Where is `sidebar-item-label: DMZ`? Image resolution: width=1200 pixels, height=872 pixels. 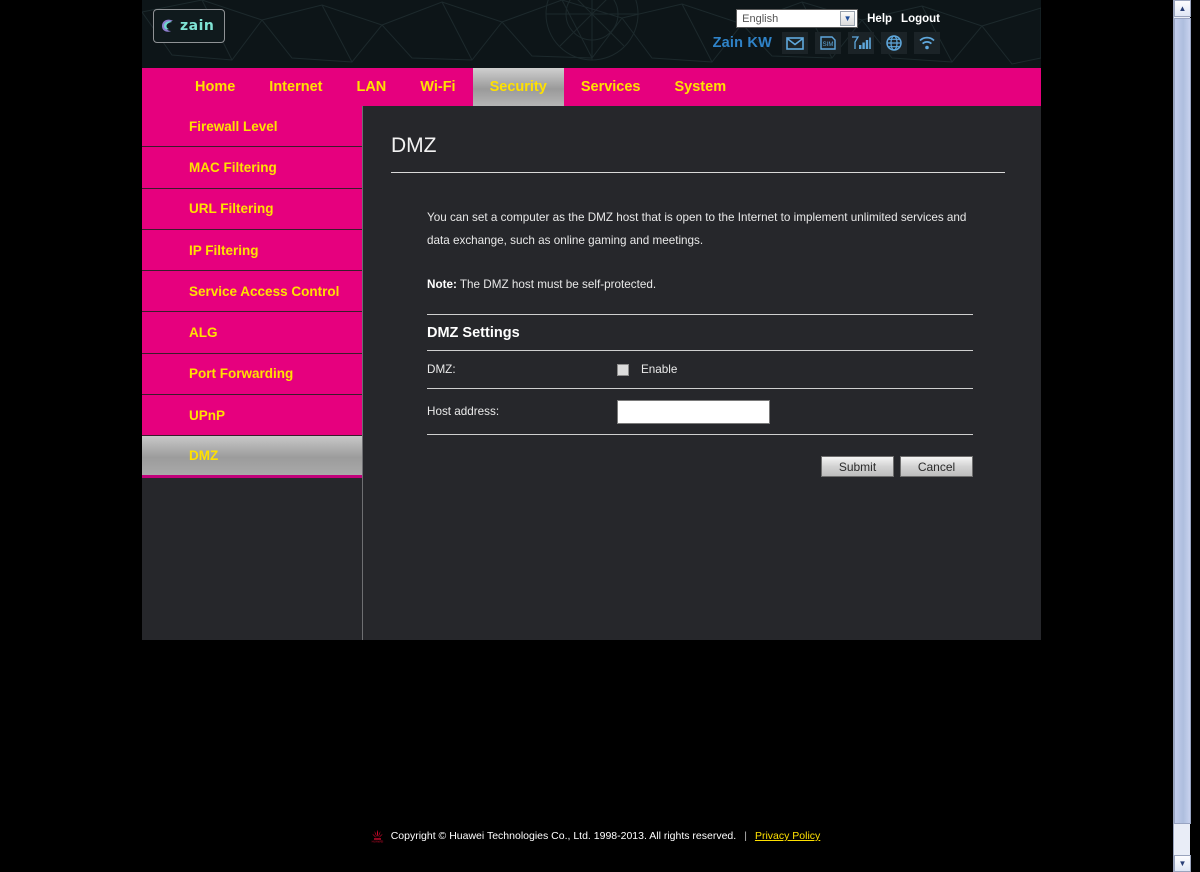 sidebar-item-label: DMZ is located at coordinates (204, 456).